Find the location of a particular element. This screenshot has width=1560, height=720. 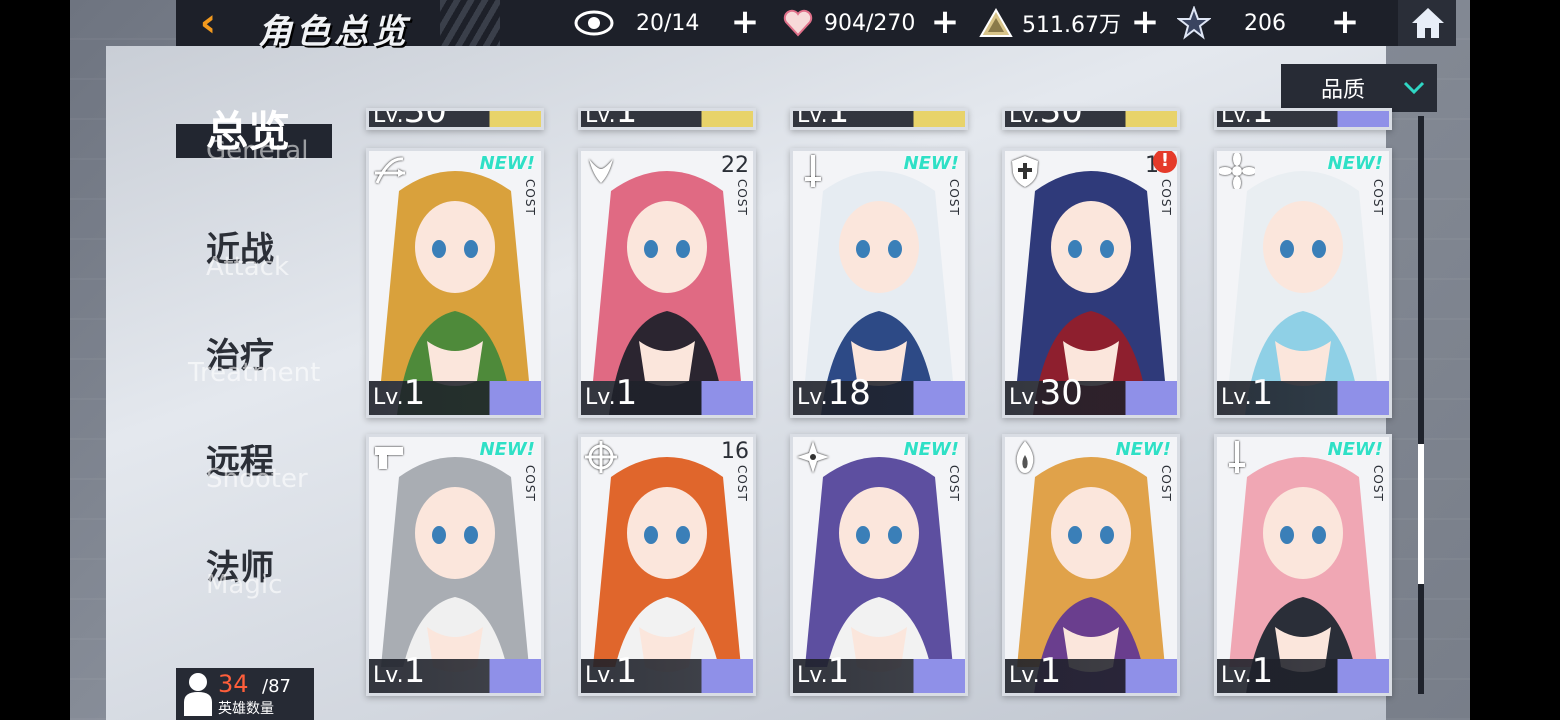

bow-icon is located at coordinates (389, 171).